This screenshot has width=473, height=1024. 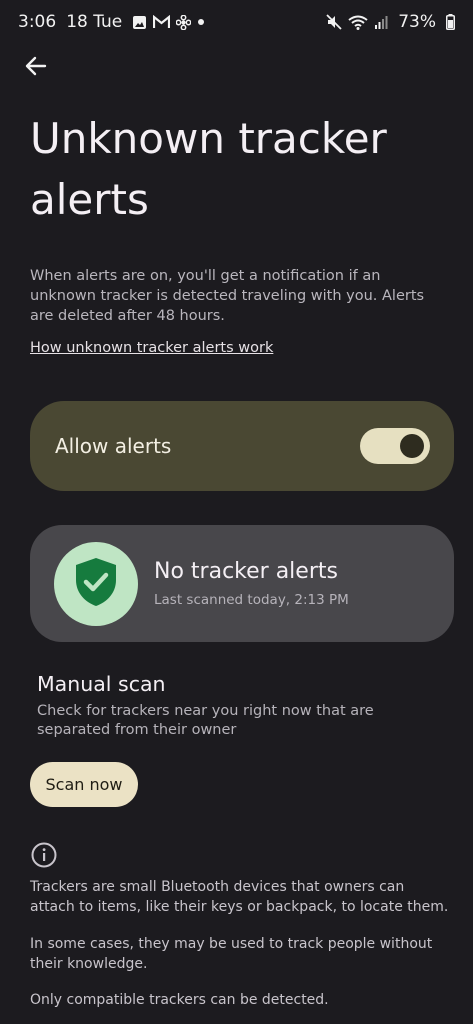 I want to click on pinwheel-icon, so click(x=184, y=22).